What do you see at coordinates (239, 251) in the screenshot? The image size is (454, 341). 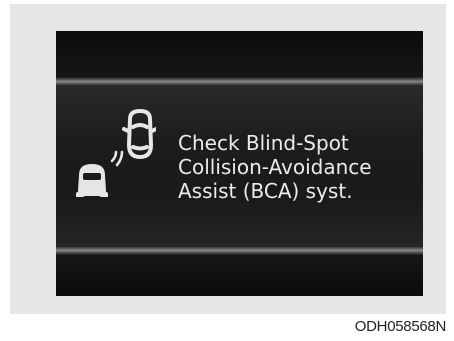 I see `display-bottom-band` at bounding box center [239, 251].